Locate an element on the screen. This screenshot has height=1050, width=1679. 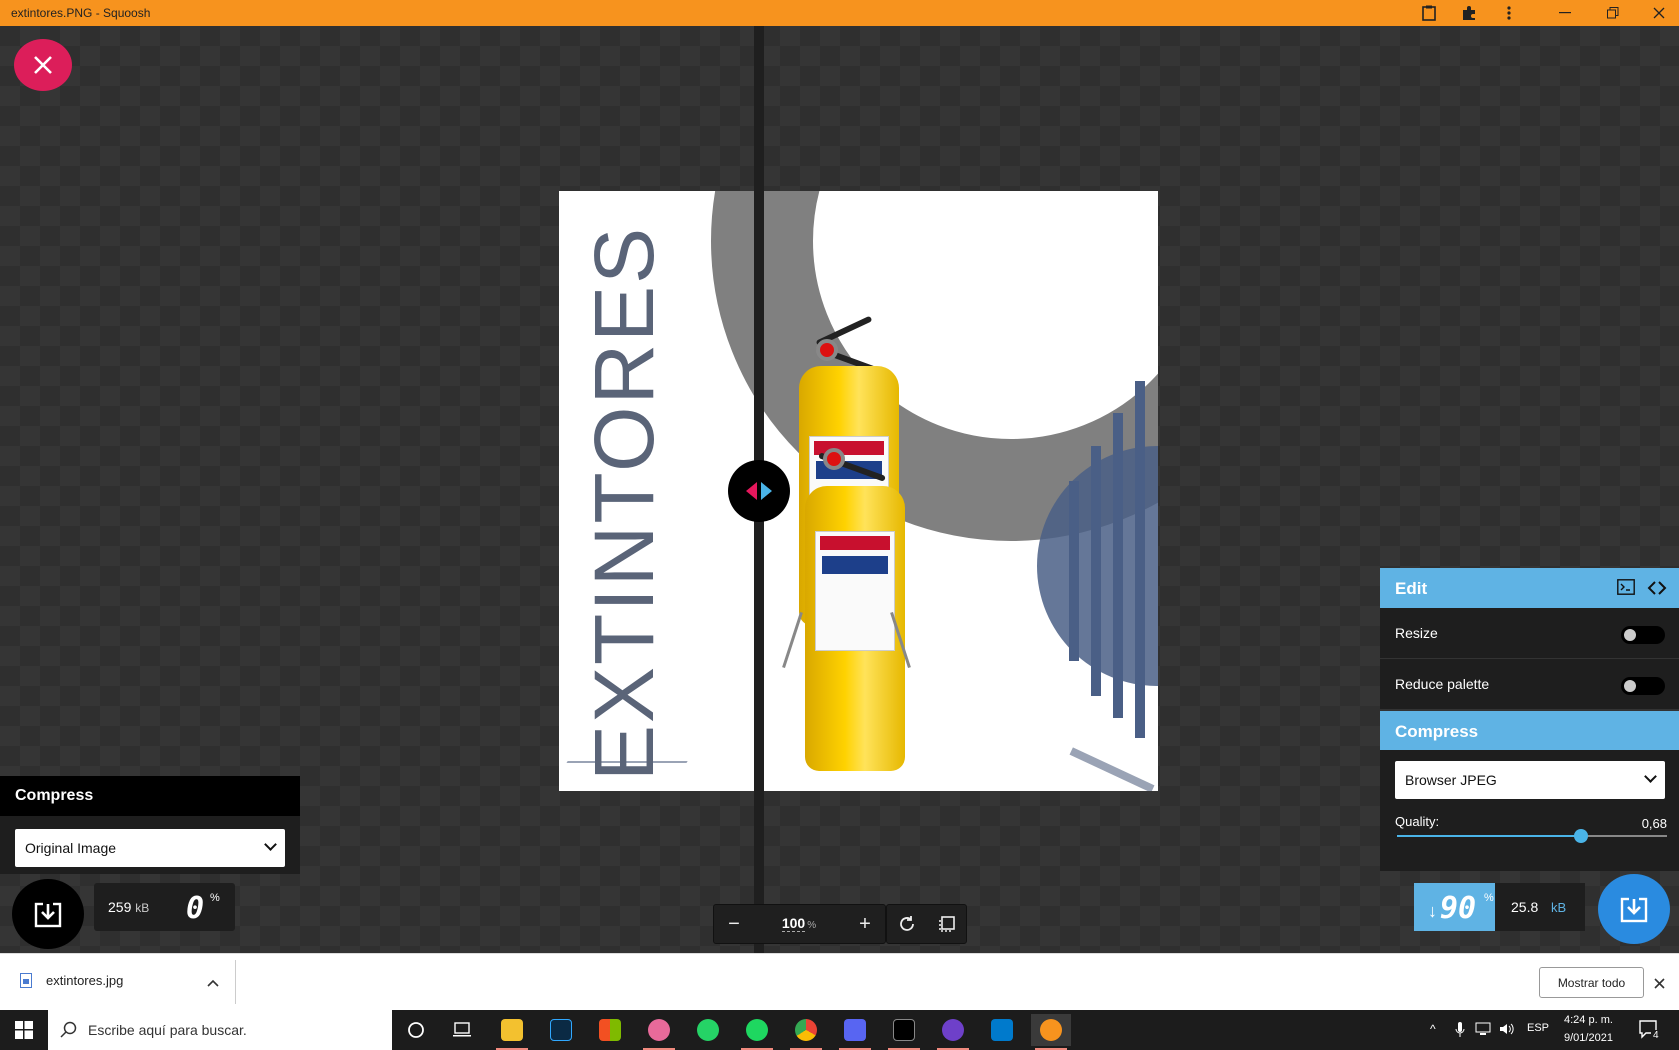
background-toggle-button is located at coordinates (947, 924).